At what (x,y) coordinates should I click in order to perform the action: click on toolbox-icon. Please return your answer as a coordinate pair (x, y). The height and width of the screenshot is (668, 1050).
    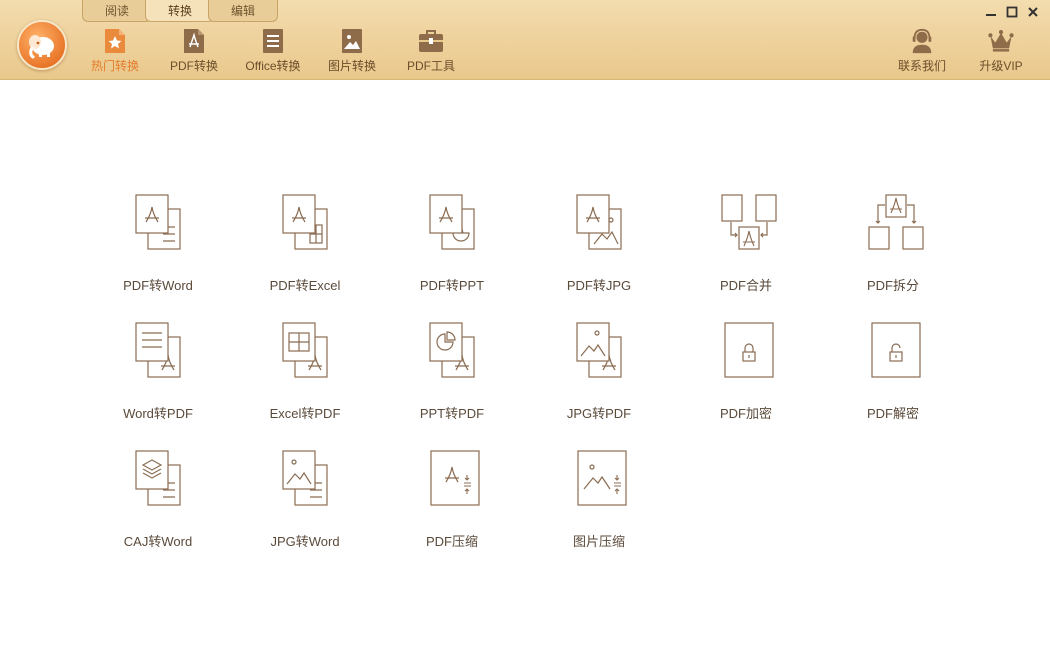
    Looking at the image, I should click on (431, 41).